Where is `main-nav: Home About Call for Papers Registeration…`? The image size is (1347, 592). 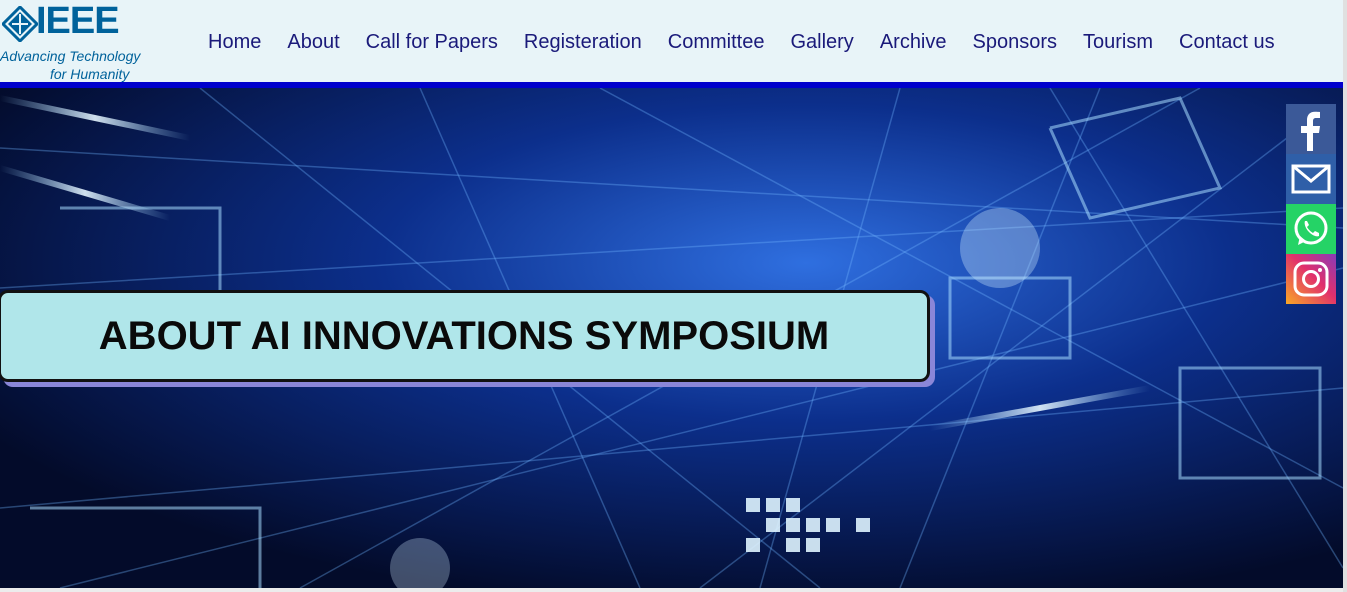
main-nav: Home About Call for Papers Registeration… is located at coordinates (754, 42).